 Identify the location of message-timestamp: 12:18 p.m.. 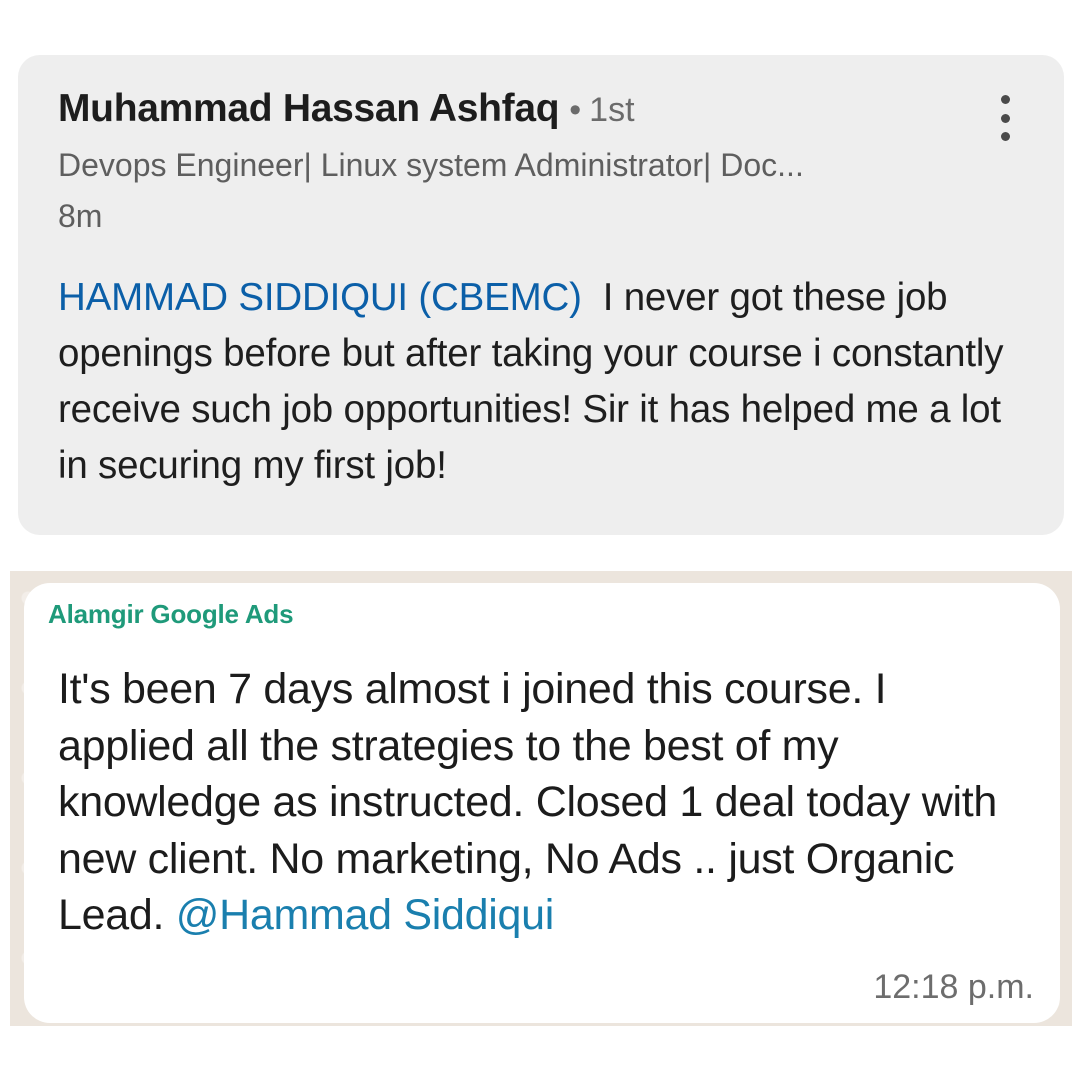
(953, 987).